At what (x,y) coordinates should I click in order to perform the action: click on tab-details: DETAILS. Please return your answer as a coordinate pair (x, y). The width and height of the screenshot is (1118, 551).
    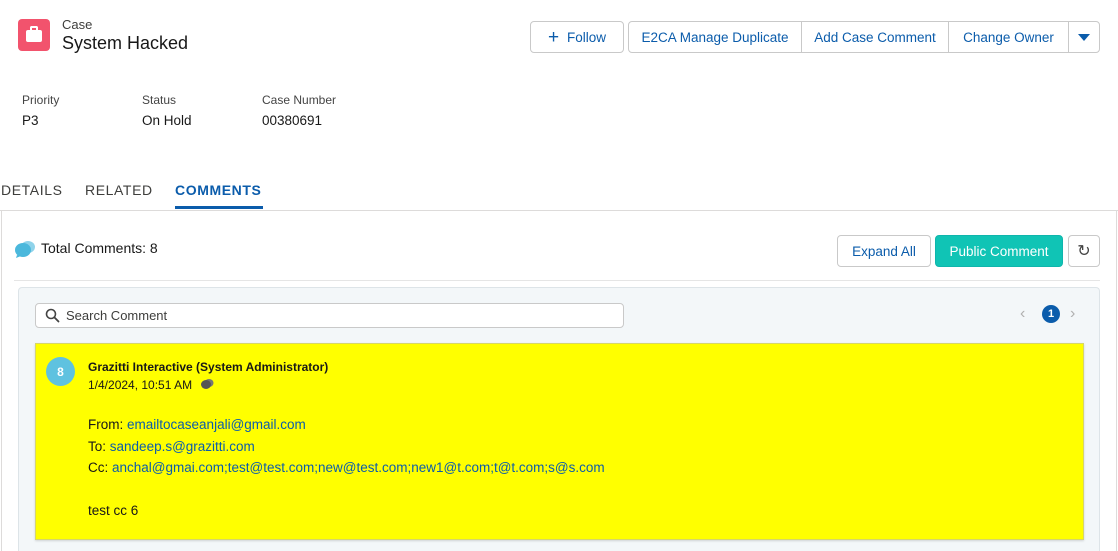
    Looking at the image, I should click on (32, 190).